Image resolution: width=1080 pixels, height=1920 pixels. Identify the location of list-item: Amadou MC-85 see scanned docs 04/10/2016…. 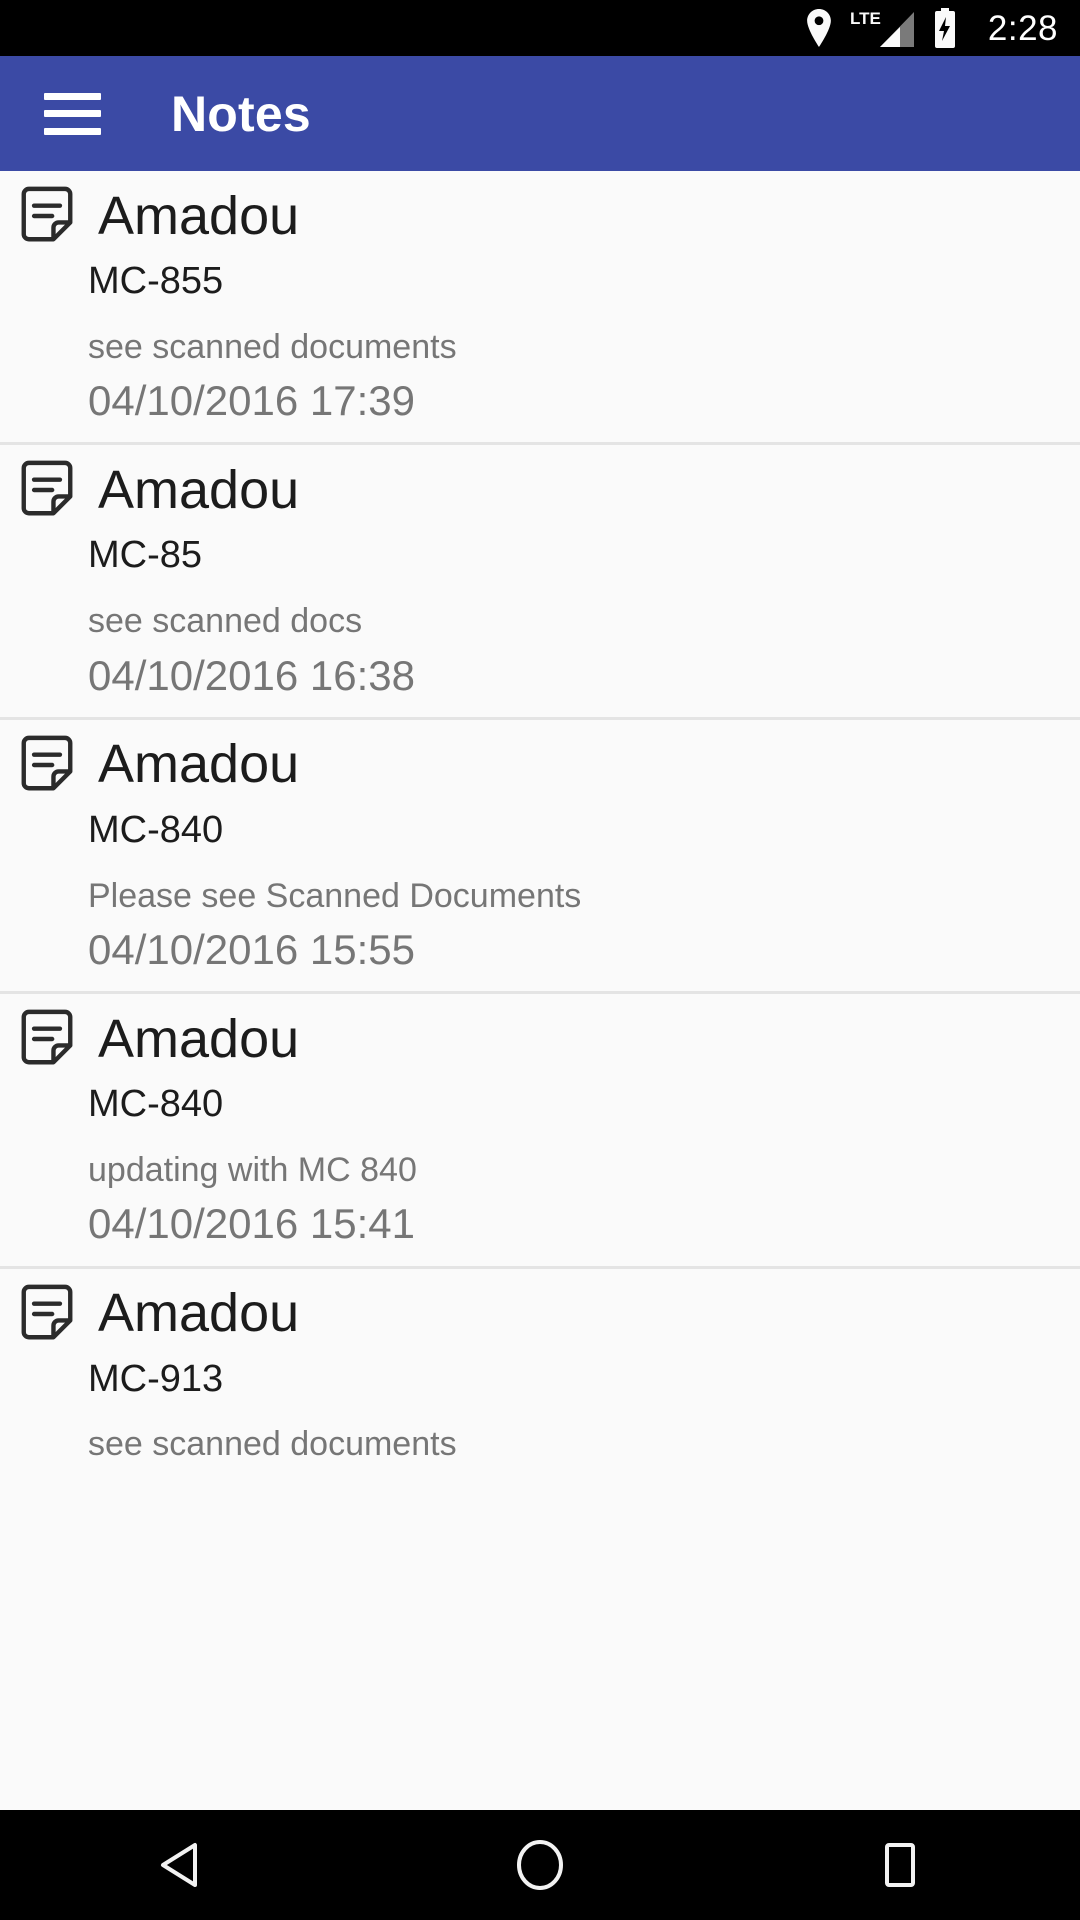
(540, 582).